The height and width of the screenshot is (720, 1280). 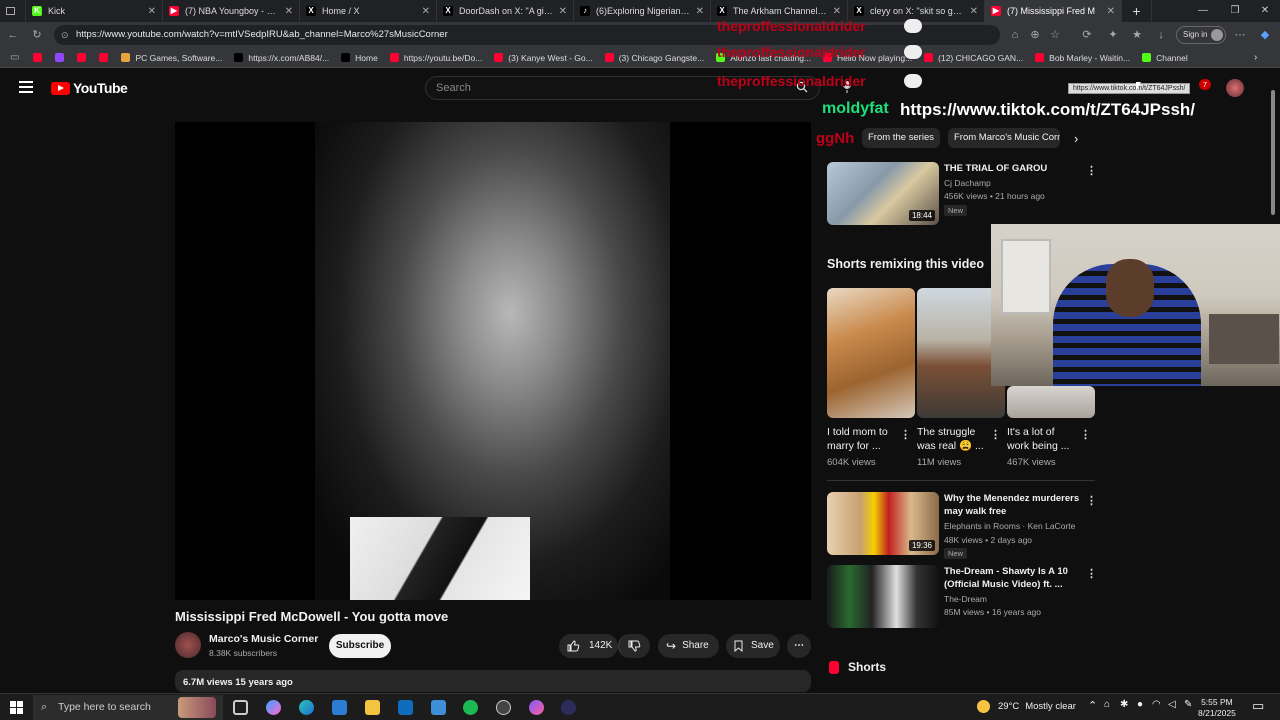 I want to click on copilot-taskbar-icon, so click(x=273, y=707).